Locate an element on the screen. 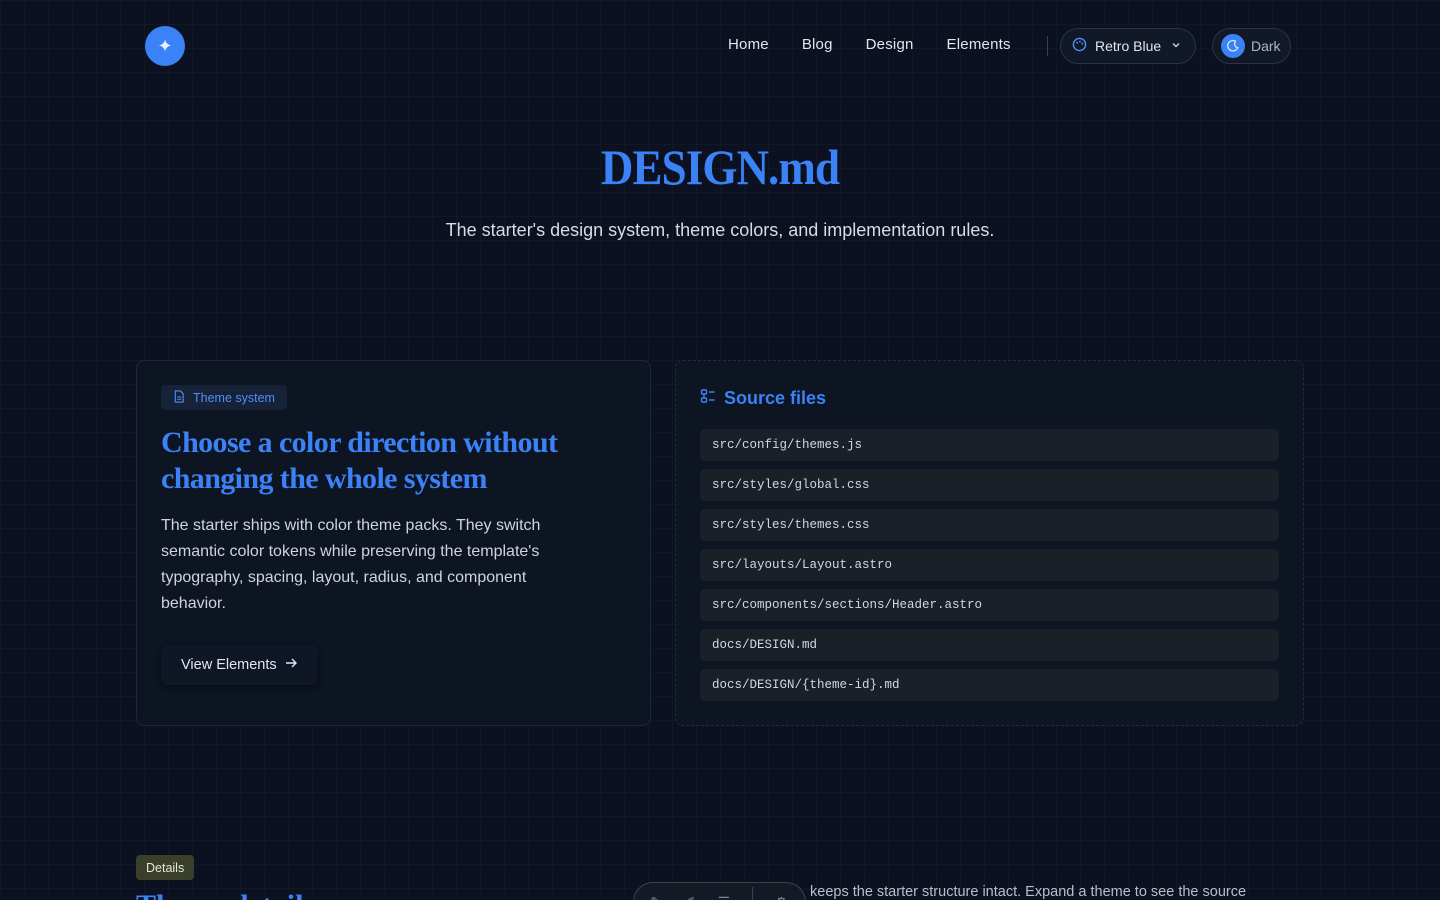 This screenshot has width=1440, height=900. details-badge: Details is located at coordinates (165, 867).